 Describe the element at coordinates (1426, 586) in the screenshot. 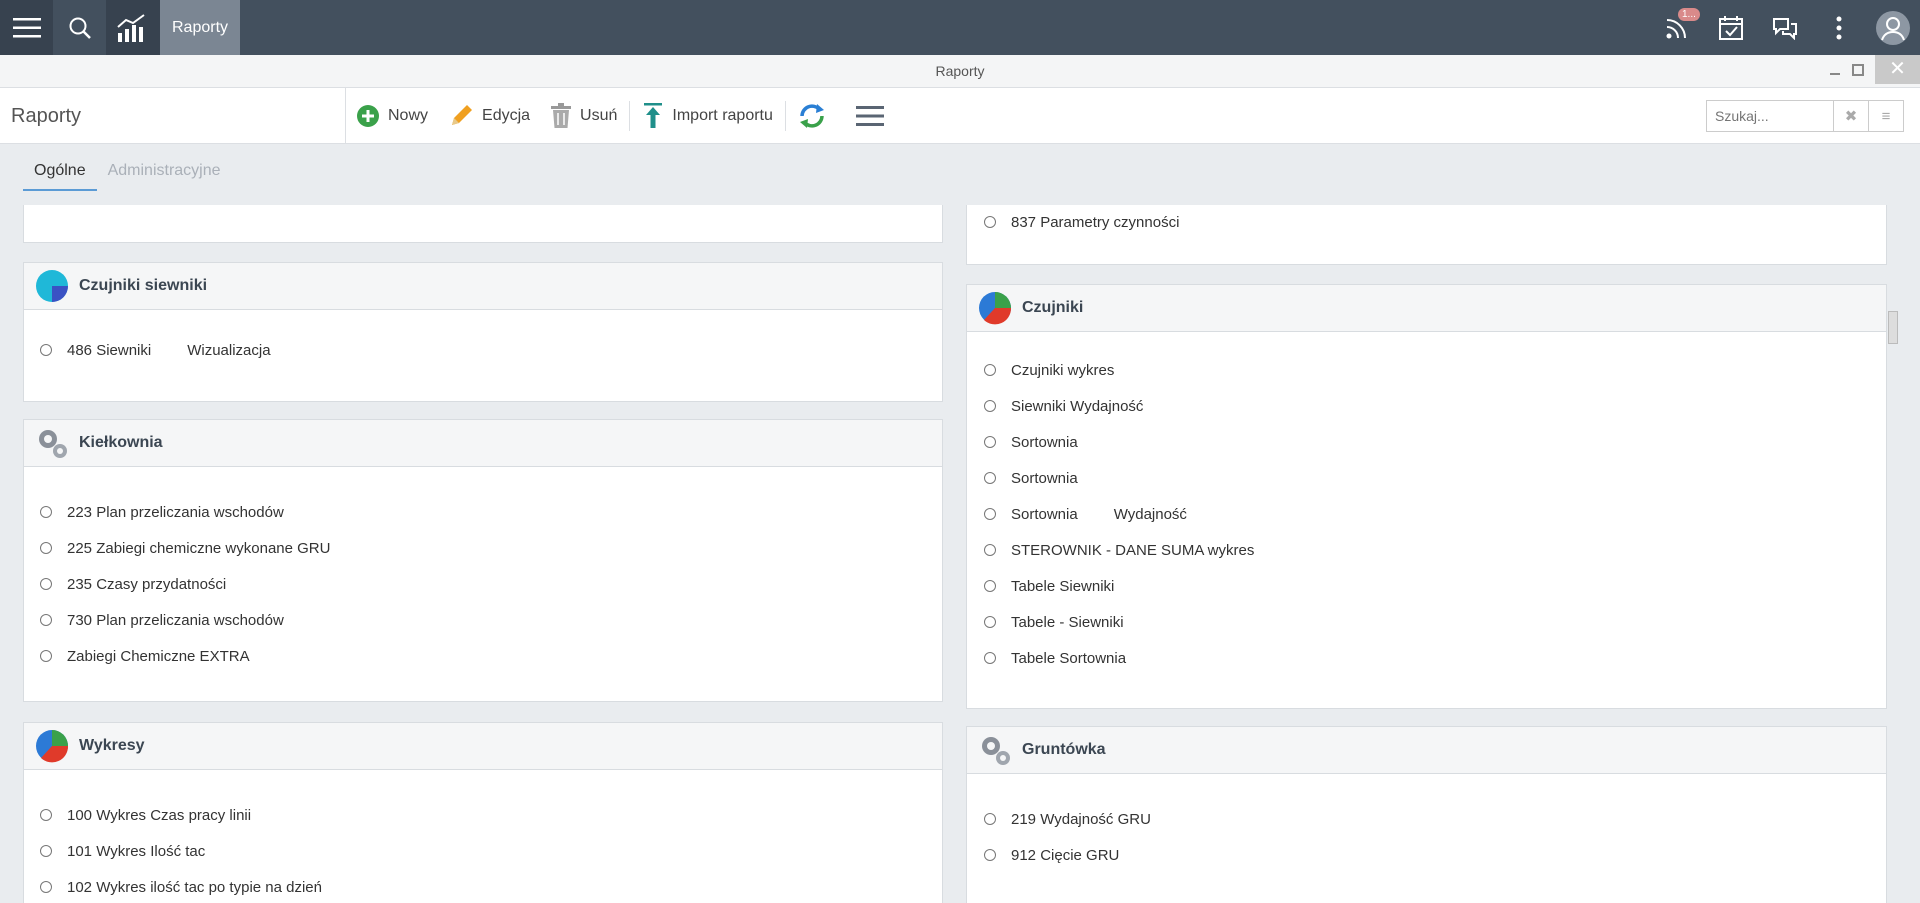

I see `report-item: Tabele Siewniki` at that location.